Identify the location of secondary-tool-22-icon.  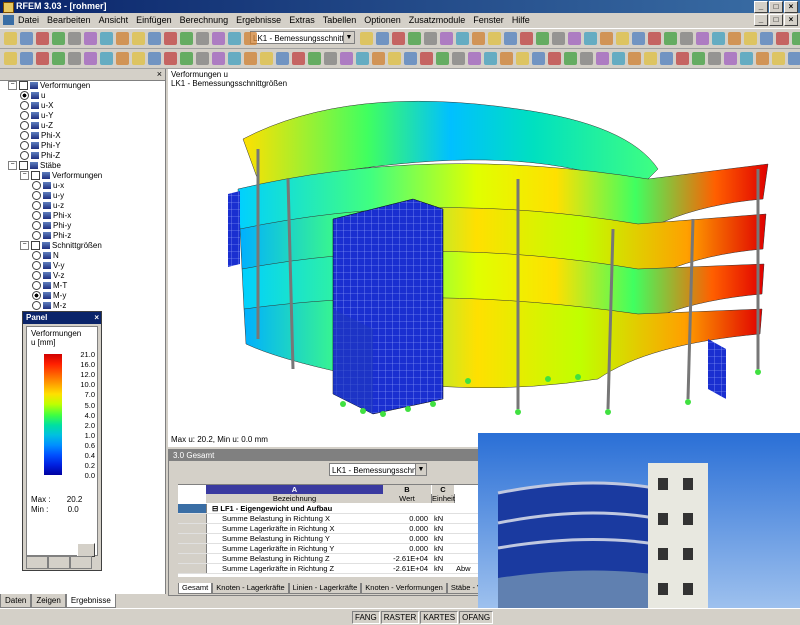
(362, 58).